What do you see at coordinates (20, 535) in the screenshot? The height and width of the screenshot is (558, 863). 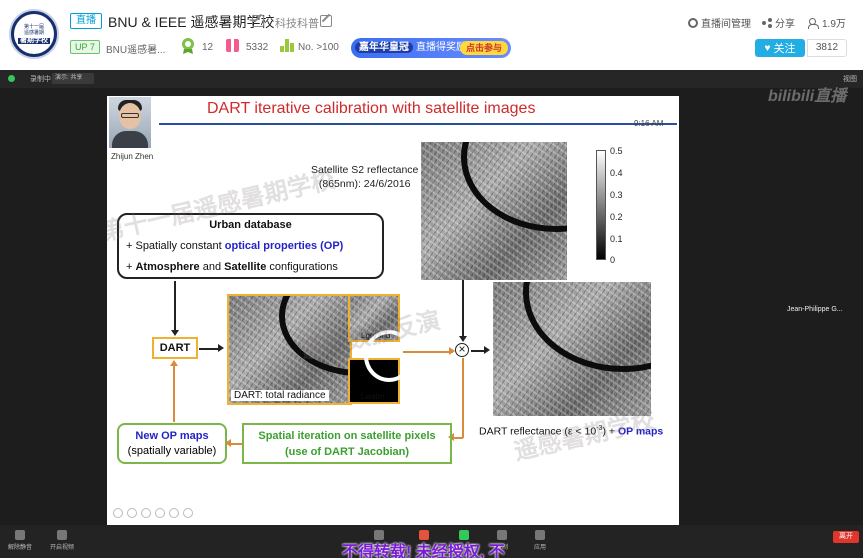 I see `microphone-icon` at bounding box center [20, 535].